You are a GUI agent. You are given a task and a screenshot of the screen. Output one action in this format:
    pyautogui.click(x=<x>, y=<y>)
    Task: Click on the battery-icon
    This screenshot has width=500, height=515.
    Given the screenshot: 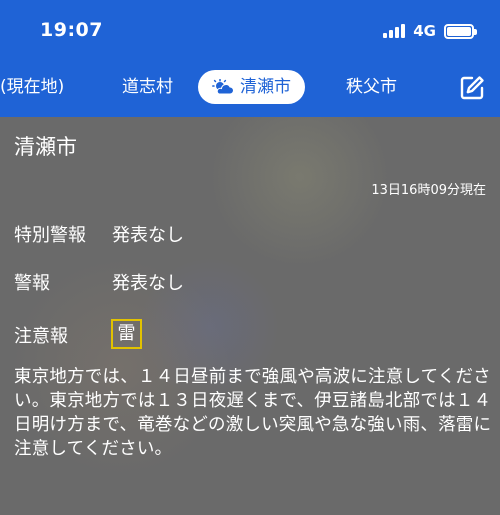 What is the action you would take?
    pyautogui.click(x=460, y=31)
    